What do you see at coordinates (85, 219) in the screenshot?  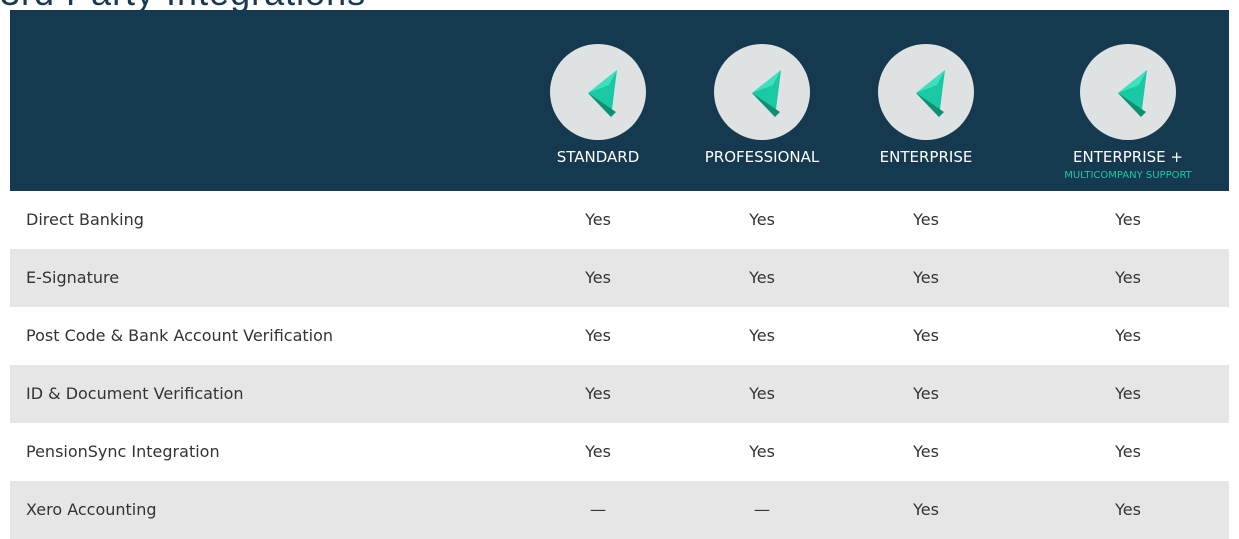 I see `feature-name: Direct Banking` at bounding box center [85, 219].